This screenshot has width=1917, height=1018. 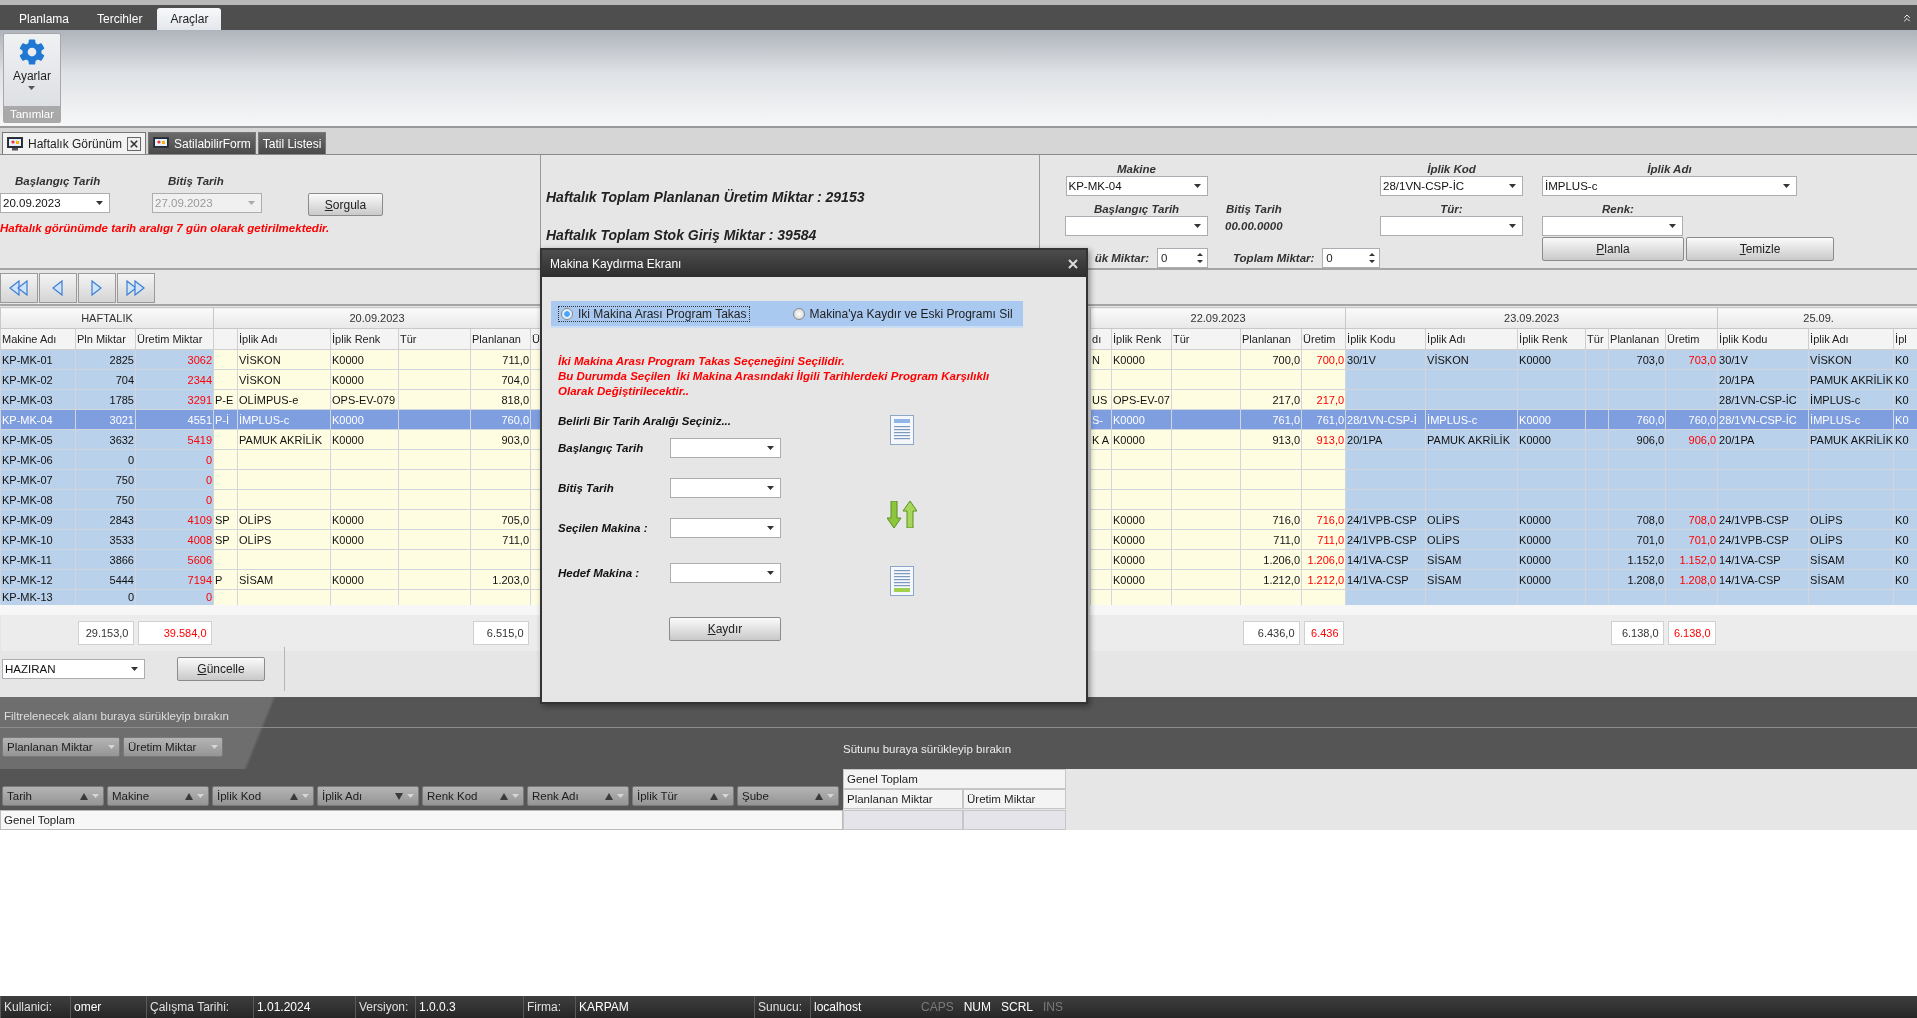 I want to click on dropdown-field: KP-MK-04, so click(x=1136, y=186).